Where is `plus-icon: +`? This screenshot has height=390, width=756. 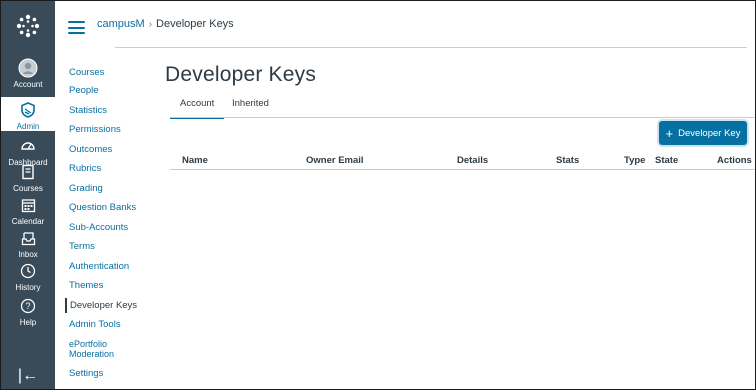 plus-icon: + is located at coordinates (669, 133).